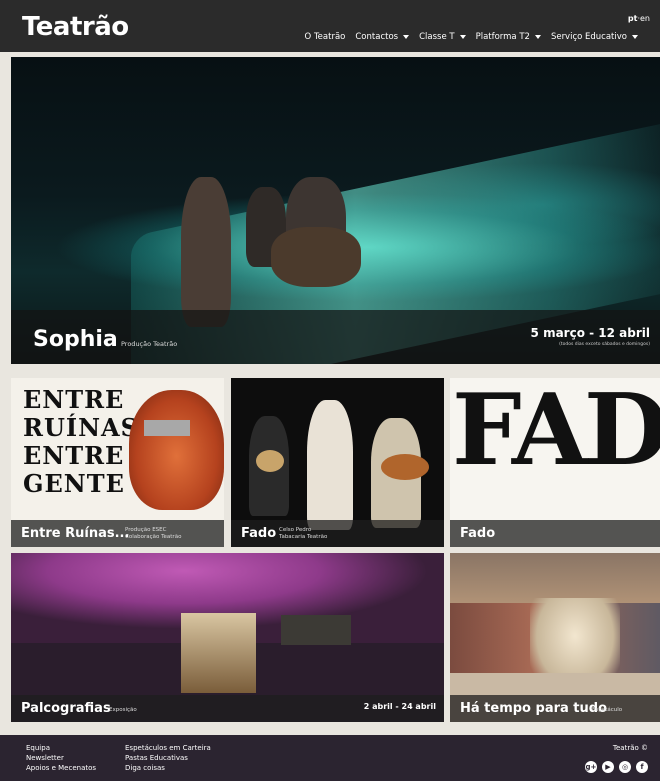 This screenshot has width=660, height=781. What do you see at coordinates (399, 706) in the screenshot?
I see `card-dates: 2 abril - 24 abril` at bounding box center [399, 706].